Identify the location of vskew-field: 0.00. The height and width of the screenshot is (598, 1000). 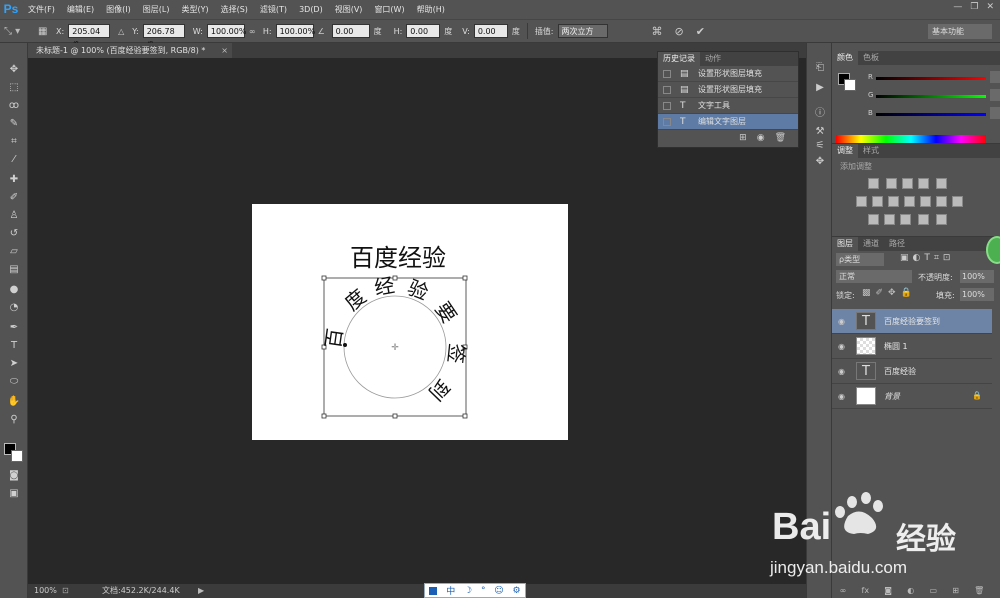
(490, 31).